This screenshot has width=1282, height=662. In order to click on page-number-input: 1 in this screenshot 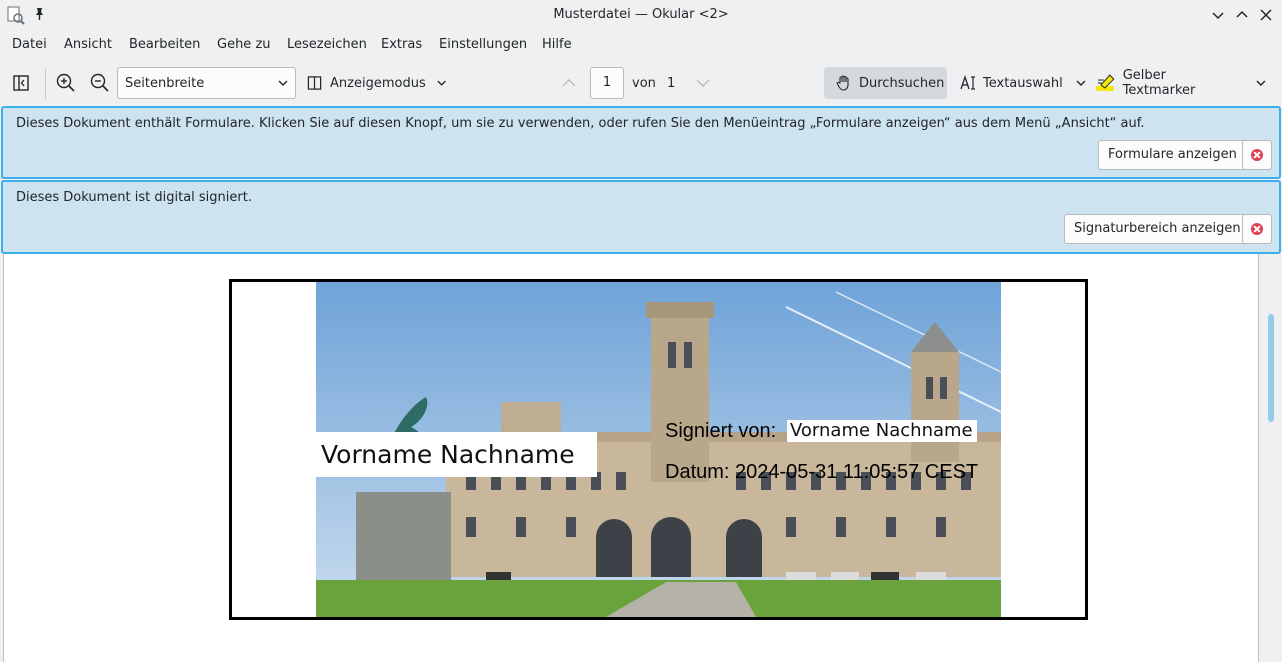, I will do `click(607, 83)`.